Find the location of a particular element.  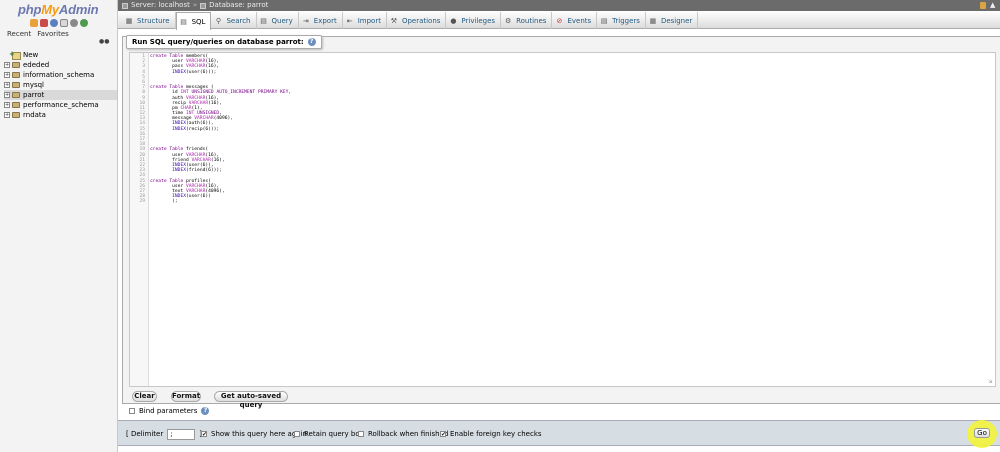

show-query-checkbox: ✔ is located at coordinates (204, 434).